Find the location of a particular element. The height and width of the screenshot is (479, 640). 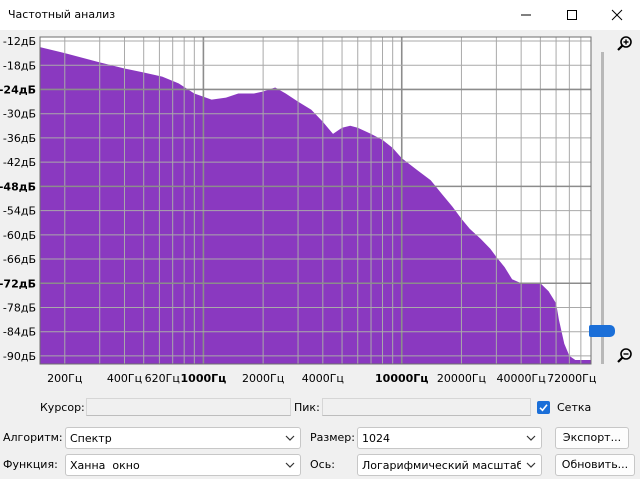

x-tick-label: 200Гц is located at coordinates (64, 378).